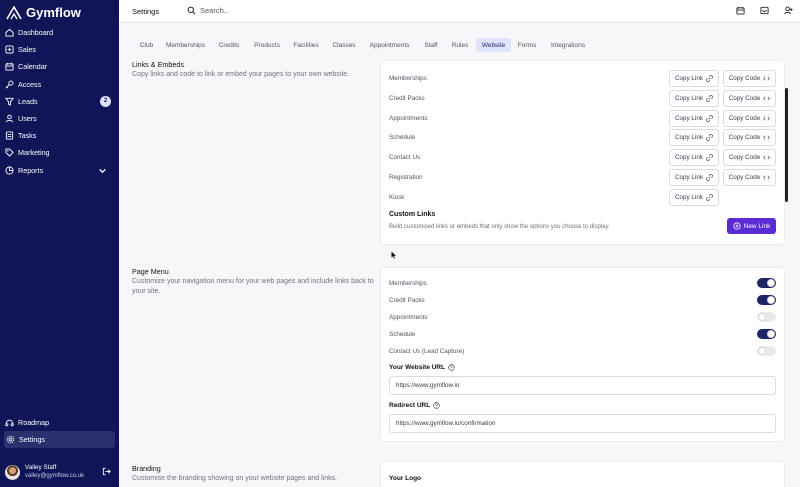 The width and height of the screenshot is (800, 487). I want to click on sidebar-item-tasks: Tasks, so click(59, 135).